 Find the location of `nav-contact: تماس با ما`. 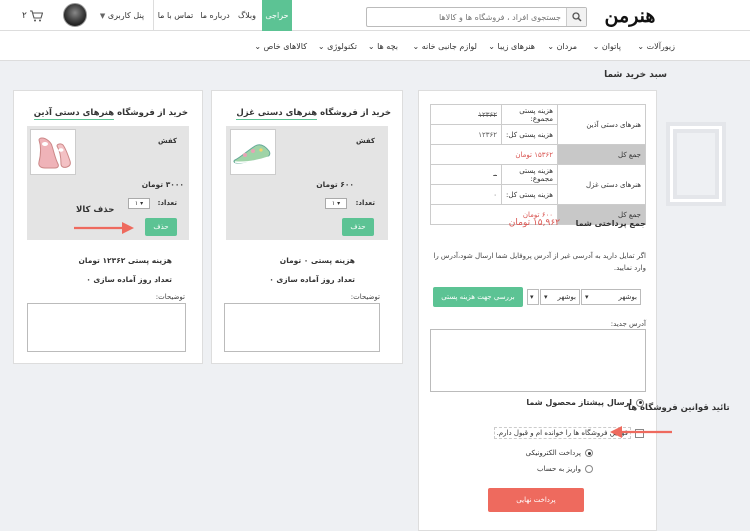

nav-contact: تماس با ما is located at coordinates (175, 15).